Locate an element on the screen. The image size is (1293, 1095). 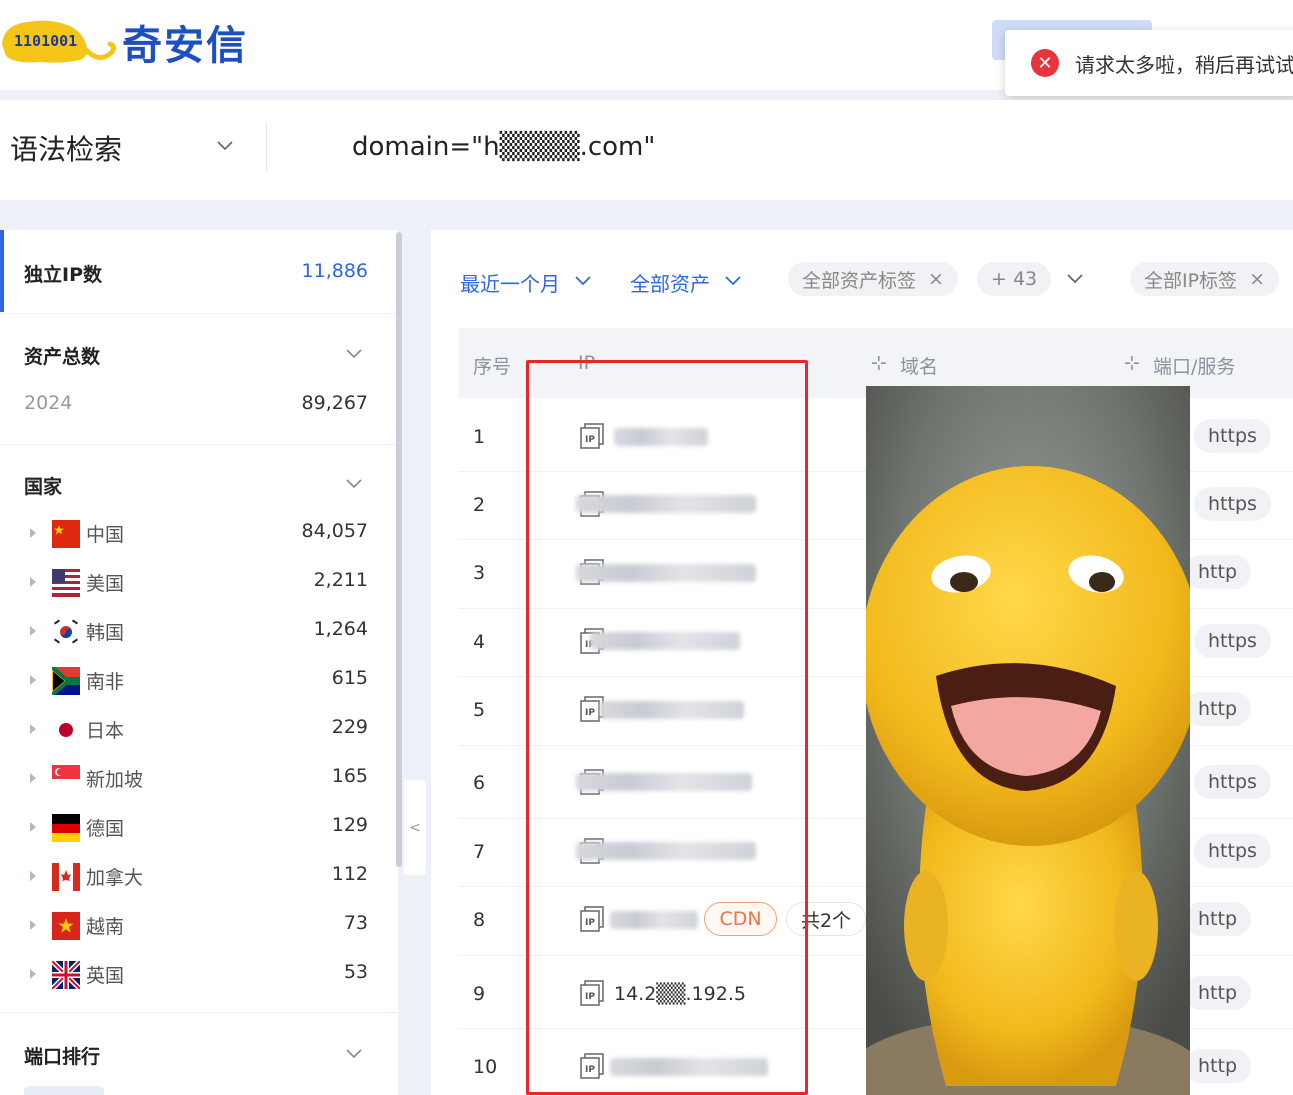
time-range-filter: 最近一个月 is located at coordinates (510, 282).